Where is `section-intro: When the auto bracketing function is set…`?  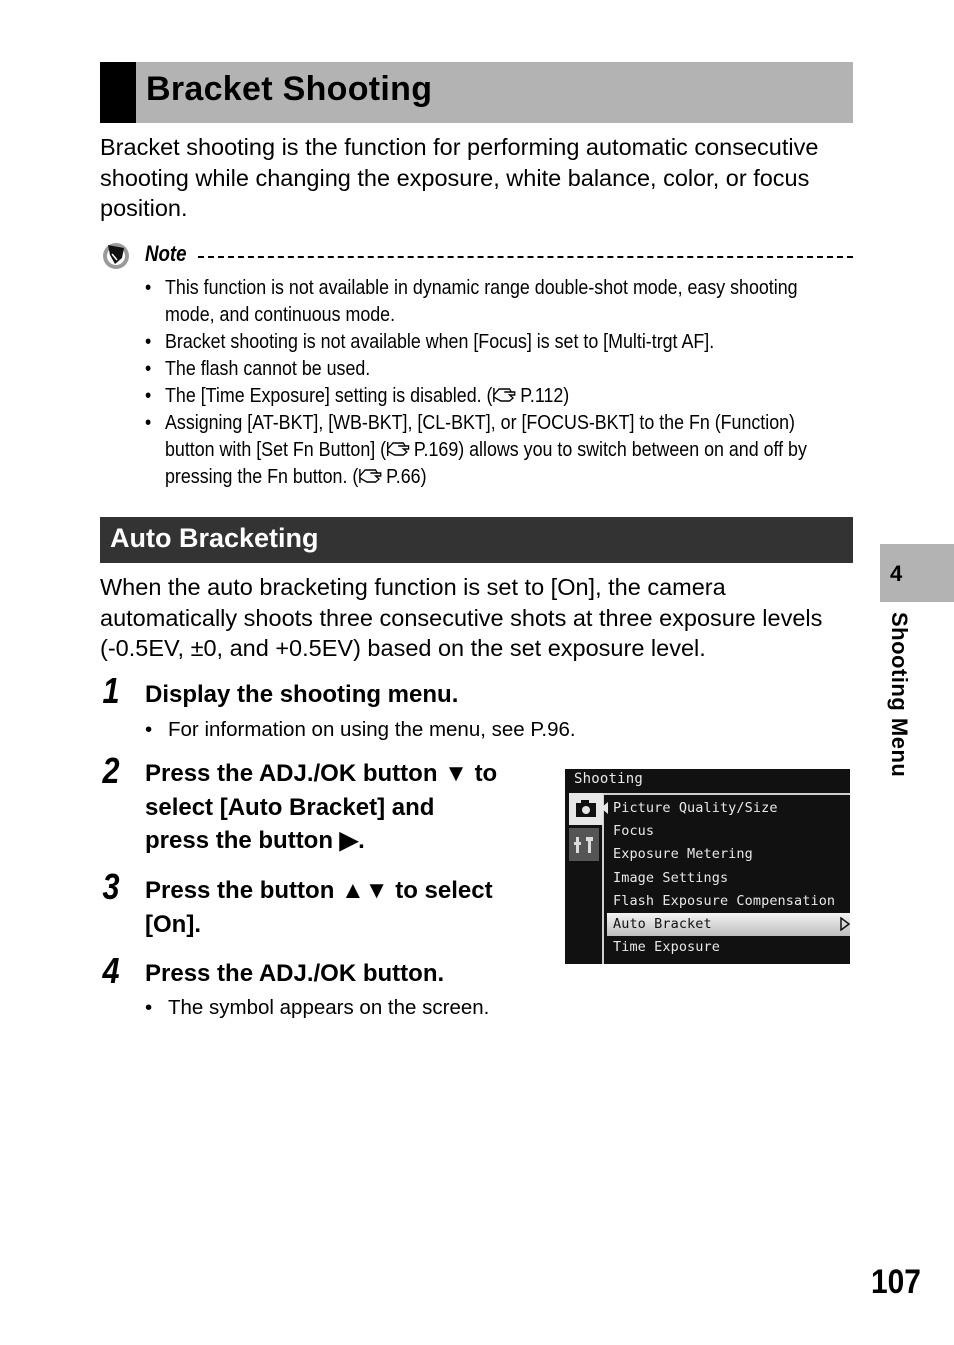 section-intro: When the auto bracketing function is set… is located at coordinates (461, 617).